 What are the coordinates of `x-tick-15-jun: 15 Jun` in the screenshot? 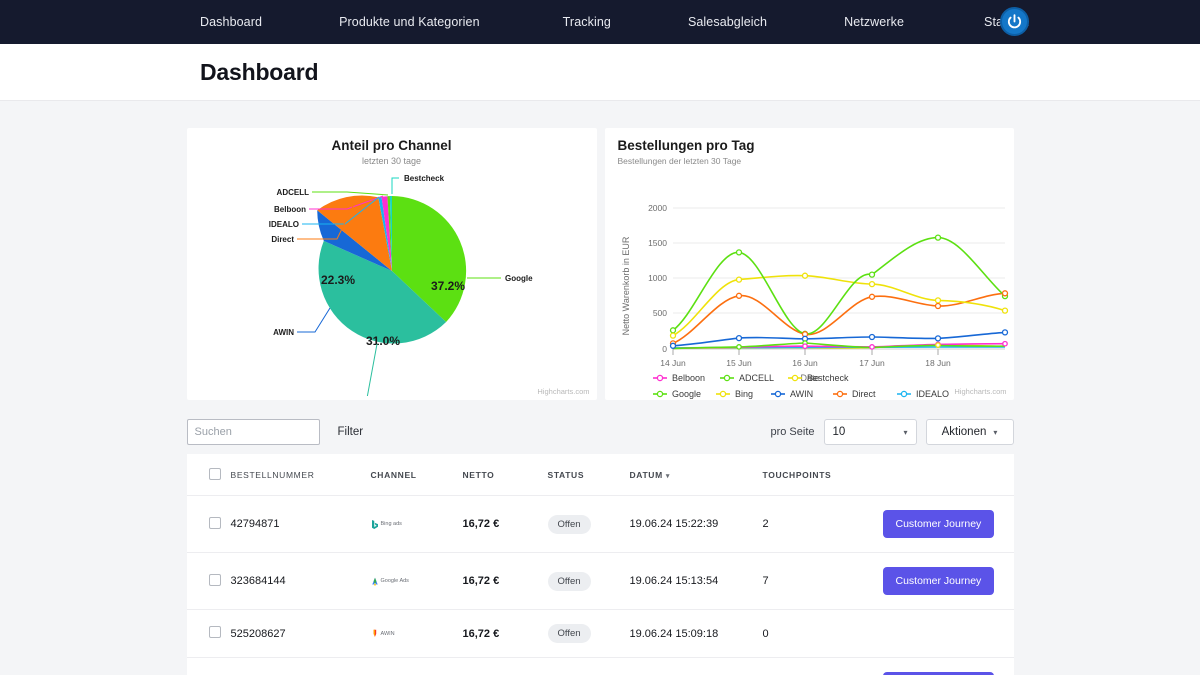 It's located at (739, 363).